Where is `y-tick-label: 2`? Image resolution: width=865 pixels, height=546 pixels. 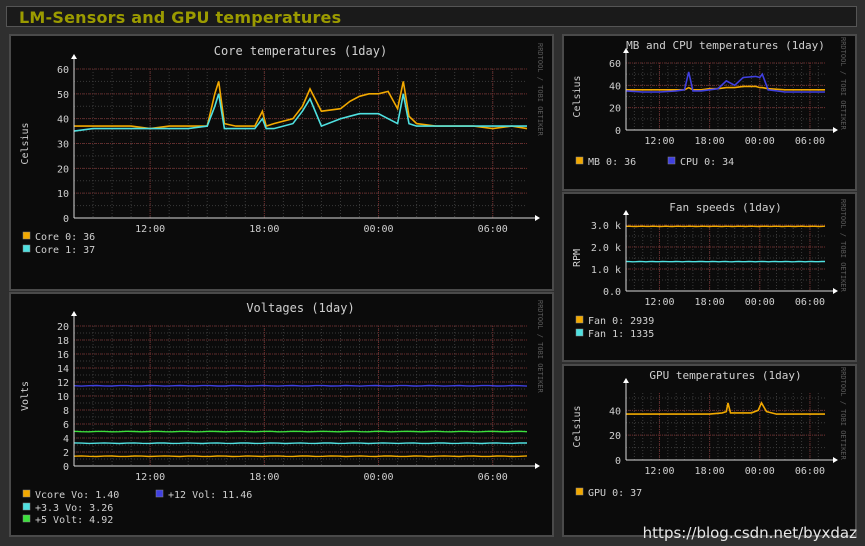
y-tick-label: 2 is located at coordinates (66, 453).